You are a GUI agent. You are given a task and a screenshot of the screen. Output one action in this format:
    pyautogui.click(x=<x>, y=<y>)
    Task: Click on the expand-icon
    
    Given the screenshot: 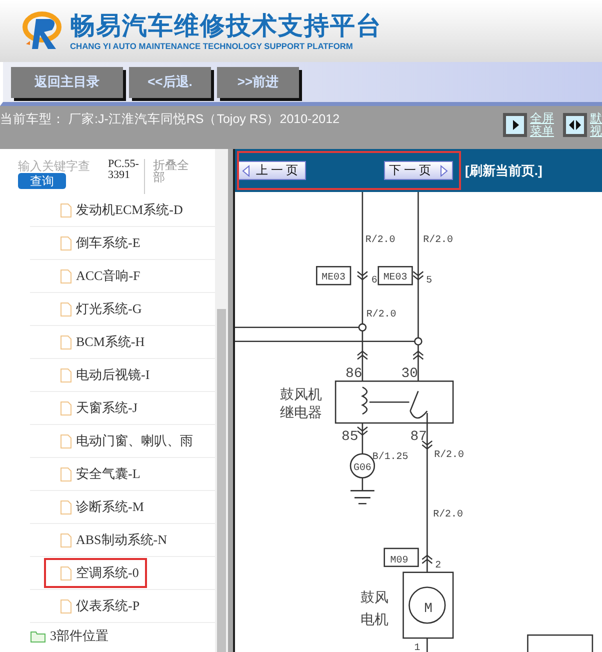 What is the action you would take?
    pyautogui.click(x=515, y=125)
    